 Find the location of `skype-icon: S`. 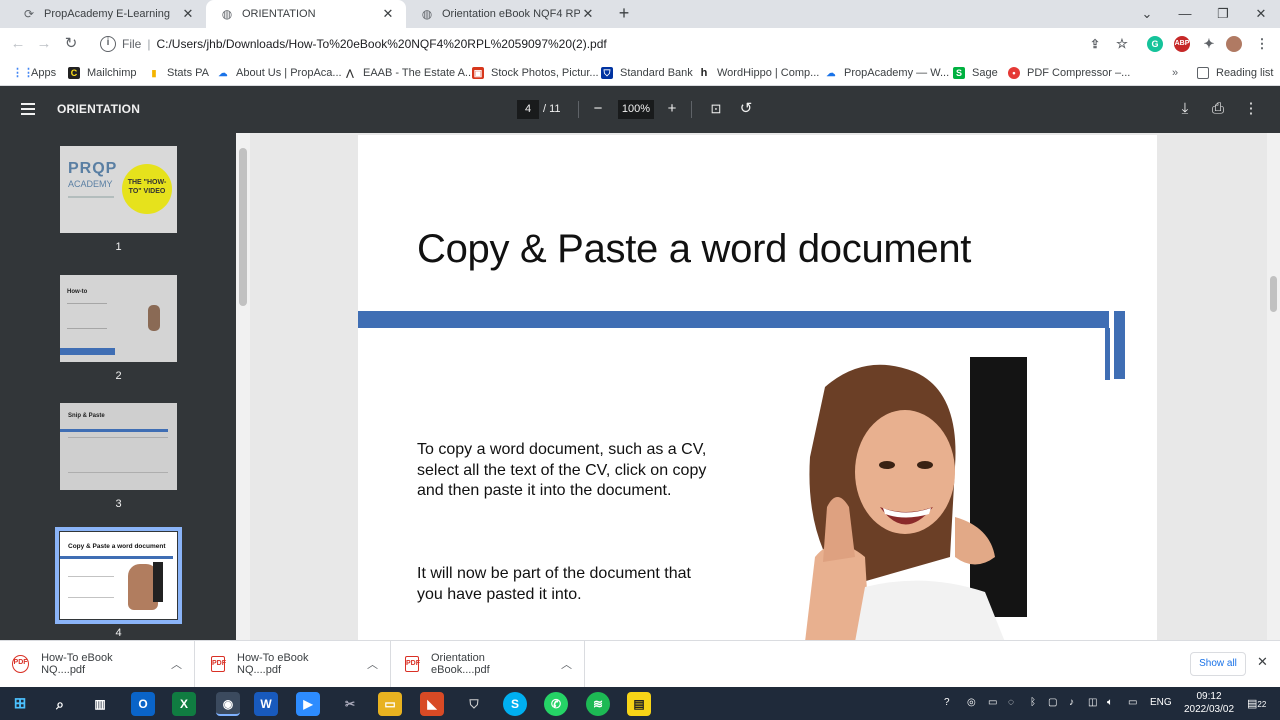

skype-icon: S is located at coordinates (515, 704).